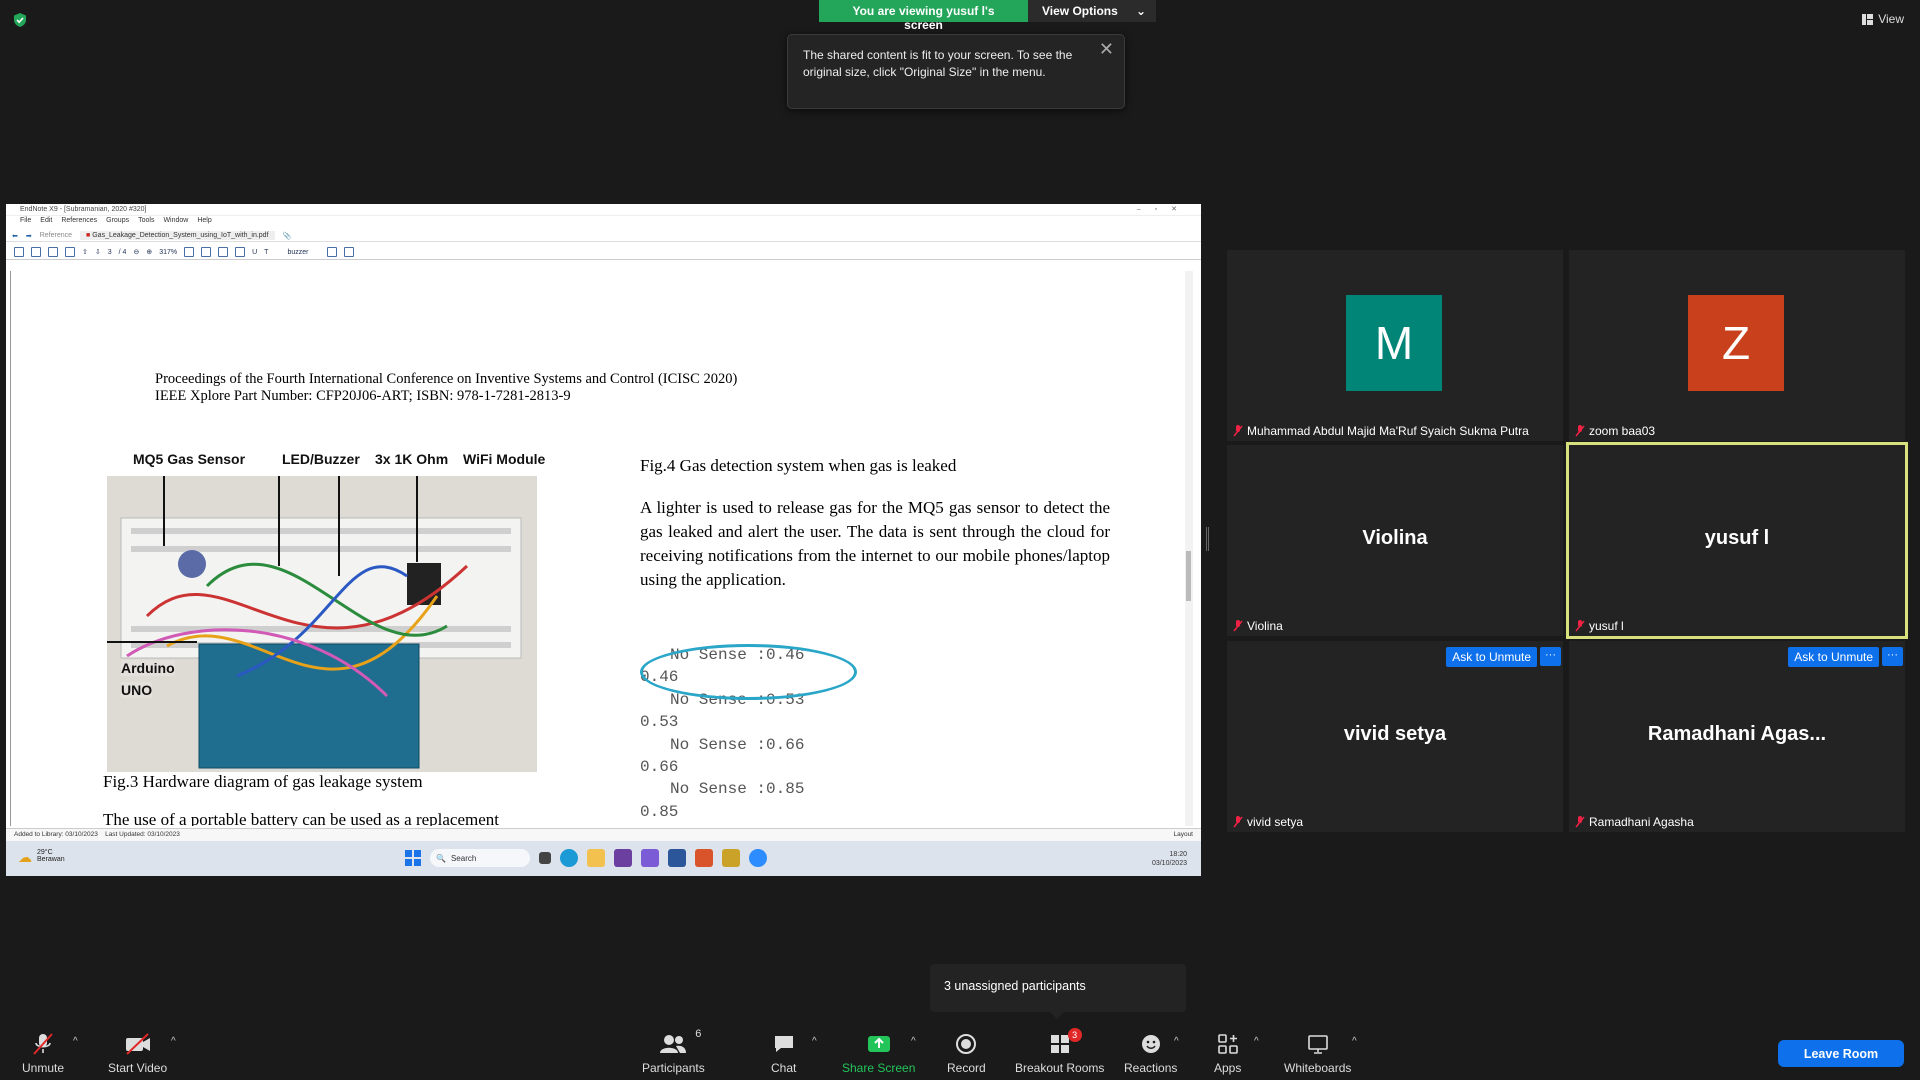  Describe the element at coordinates (673, 1051) in the screenshot. I see `participants-button: 6 Participants` at that location.